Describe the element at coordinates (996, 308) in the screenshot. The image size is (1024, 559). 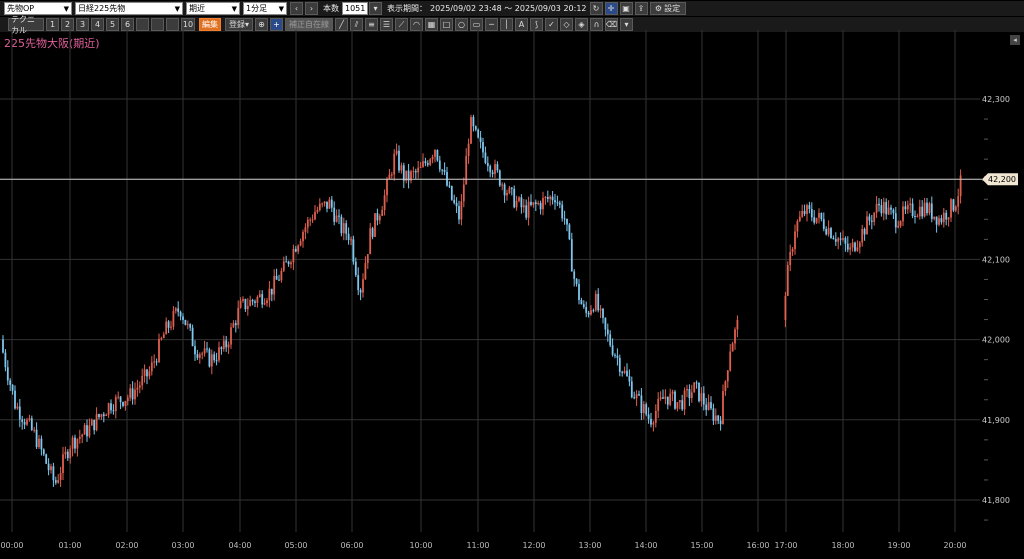
I see `y-axis: 42,30042,20042,10042,00041,90041,800` at that location.